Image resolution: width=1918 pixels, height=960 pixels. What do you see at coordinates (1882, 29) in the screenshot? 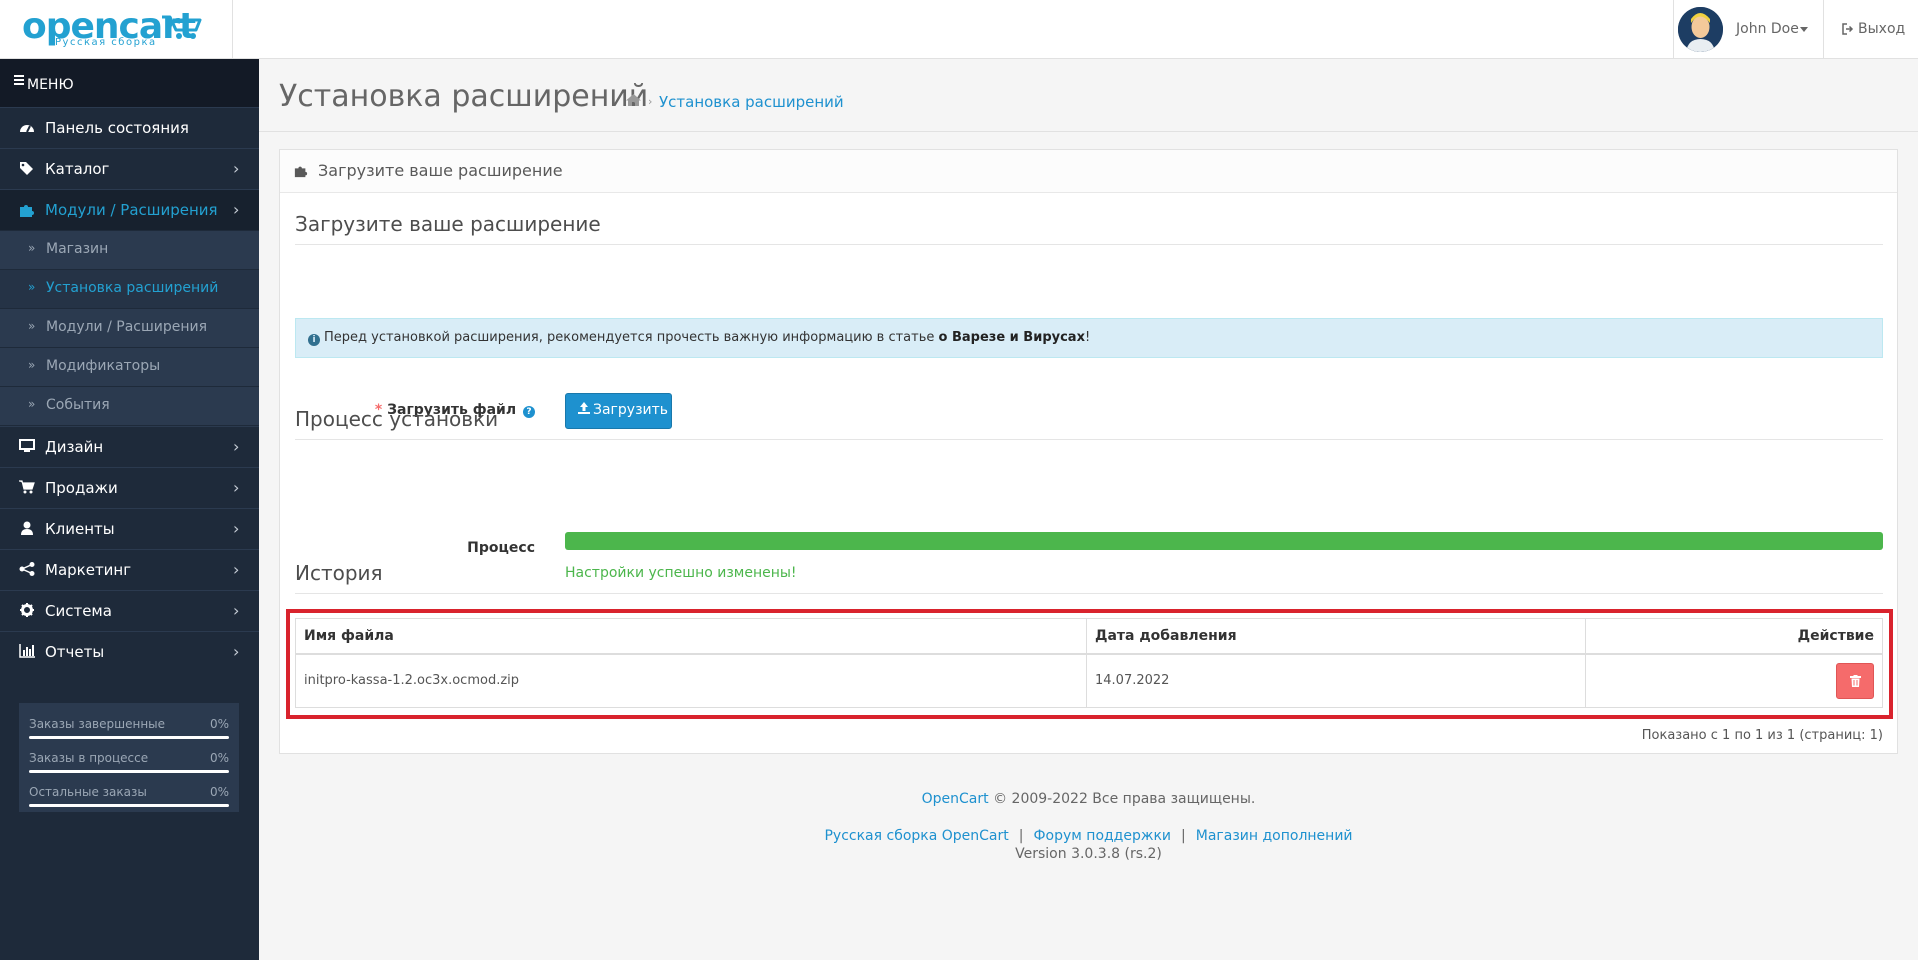
I see `logout-label: Выход` at bounding box center [1882, 29].